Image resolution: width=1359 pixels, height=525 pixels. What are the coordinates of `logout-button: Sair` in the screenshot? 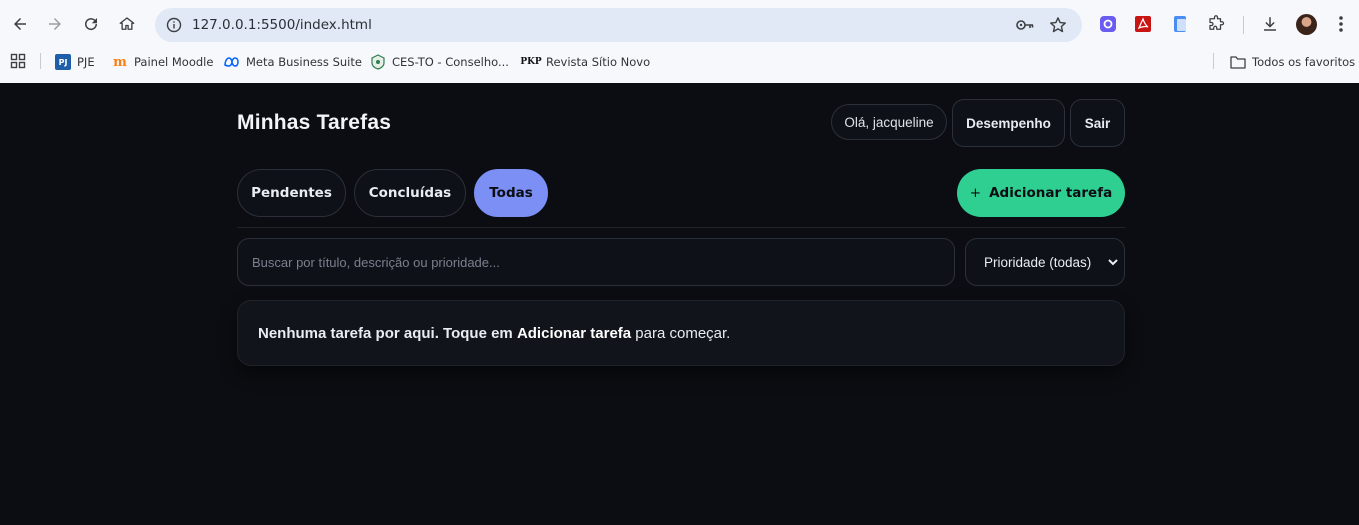 It's located at (1097, 123).